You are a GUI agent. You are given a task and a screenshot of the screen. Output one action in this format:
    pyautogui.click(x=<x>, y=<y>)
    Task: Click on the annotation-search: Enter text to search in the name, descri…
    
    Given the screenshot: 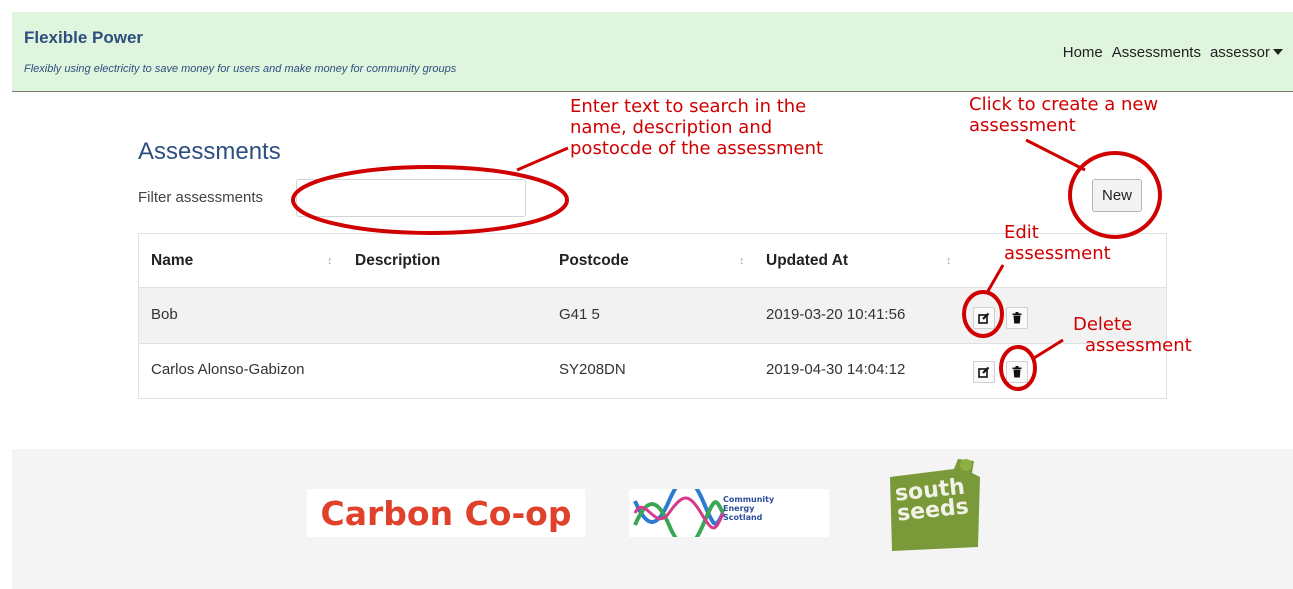 What is the action you would take?
    pyautogui.click(x=696, y=127)
    